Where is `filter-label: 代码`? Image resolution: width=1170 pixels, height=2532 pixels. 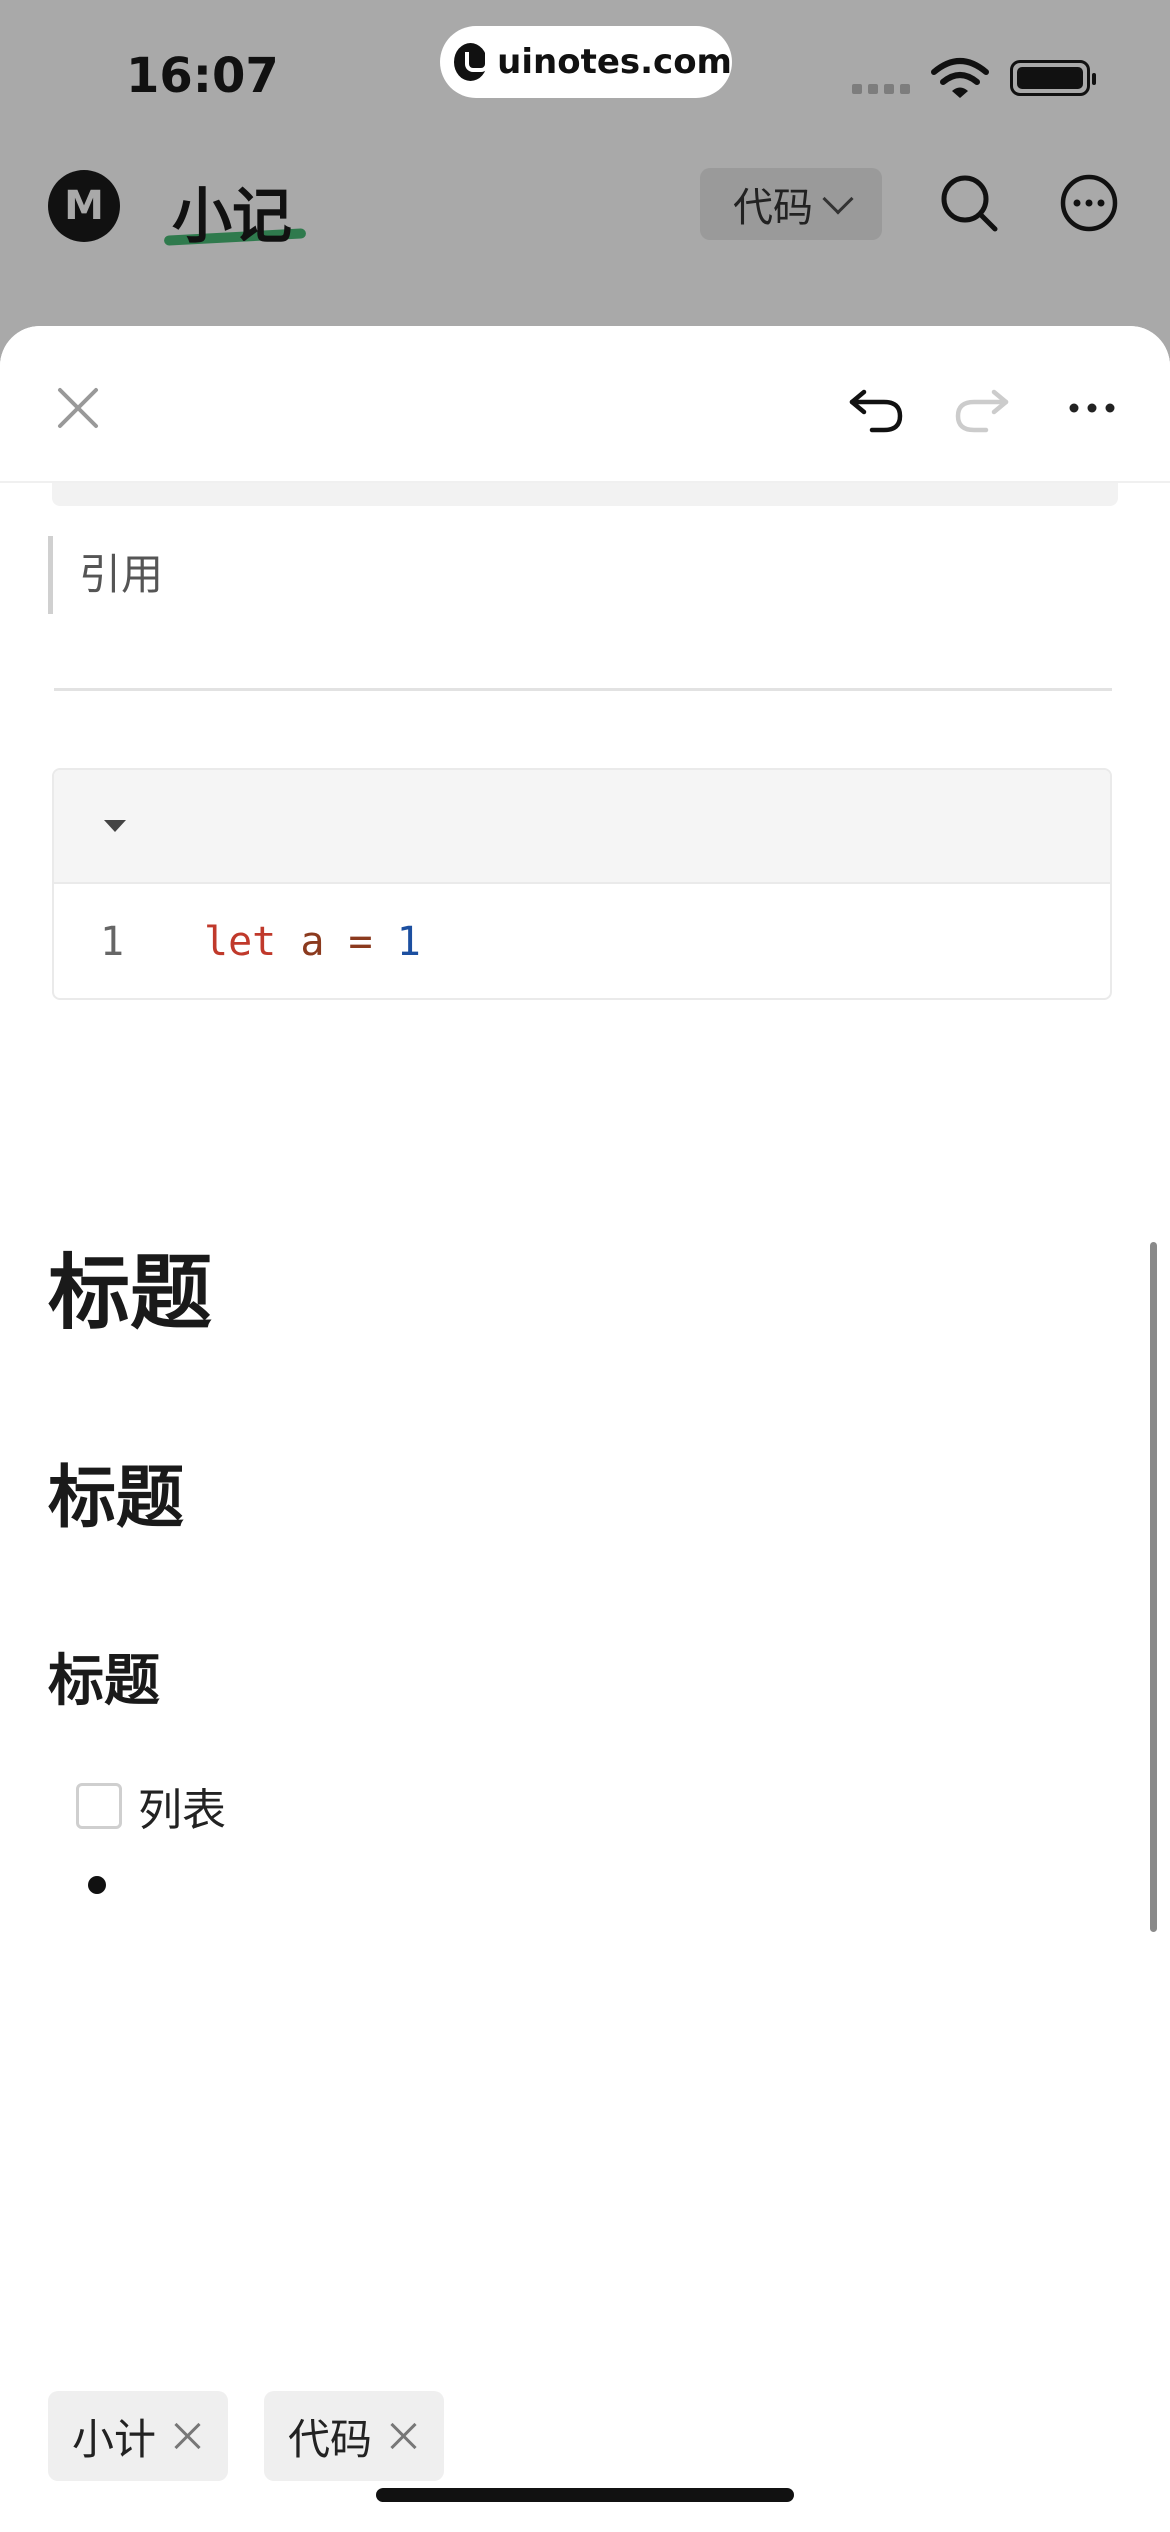 filter-label: 代码 is located at coordinates (773, 208).